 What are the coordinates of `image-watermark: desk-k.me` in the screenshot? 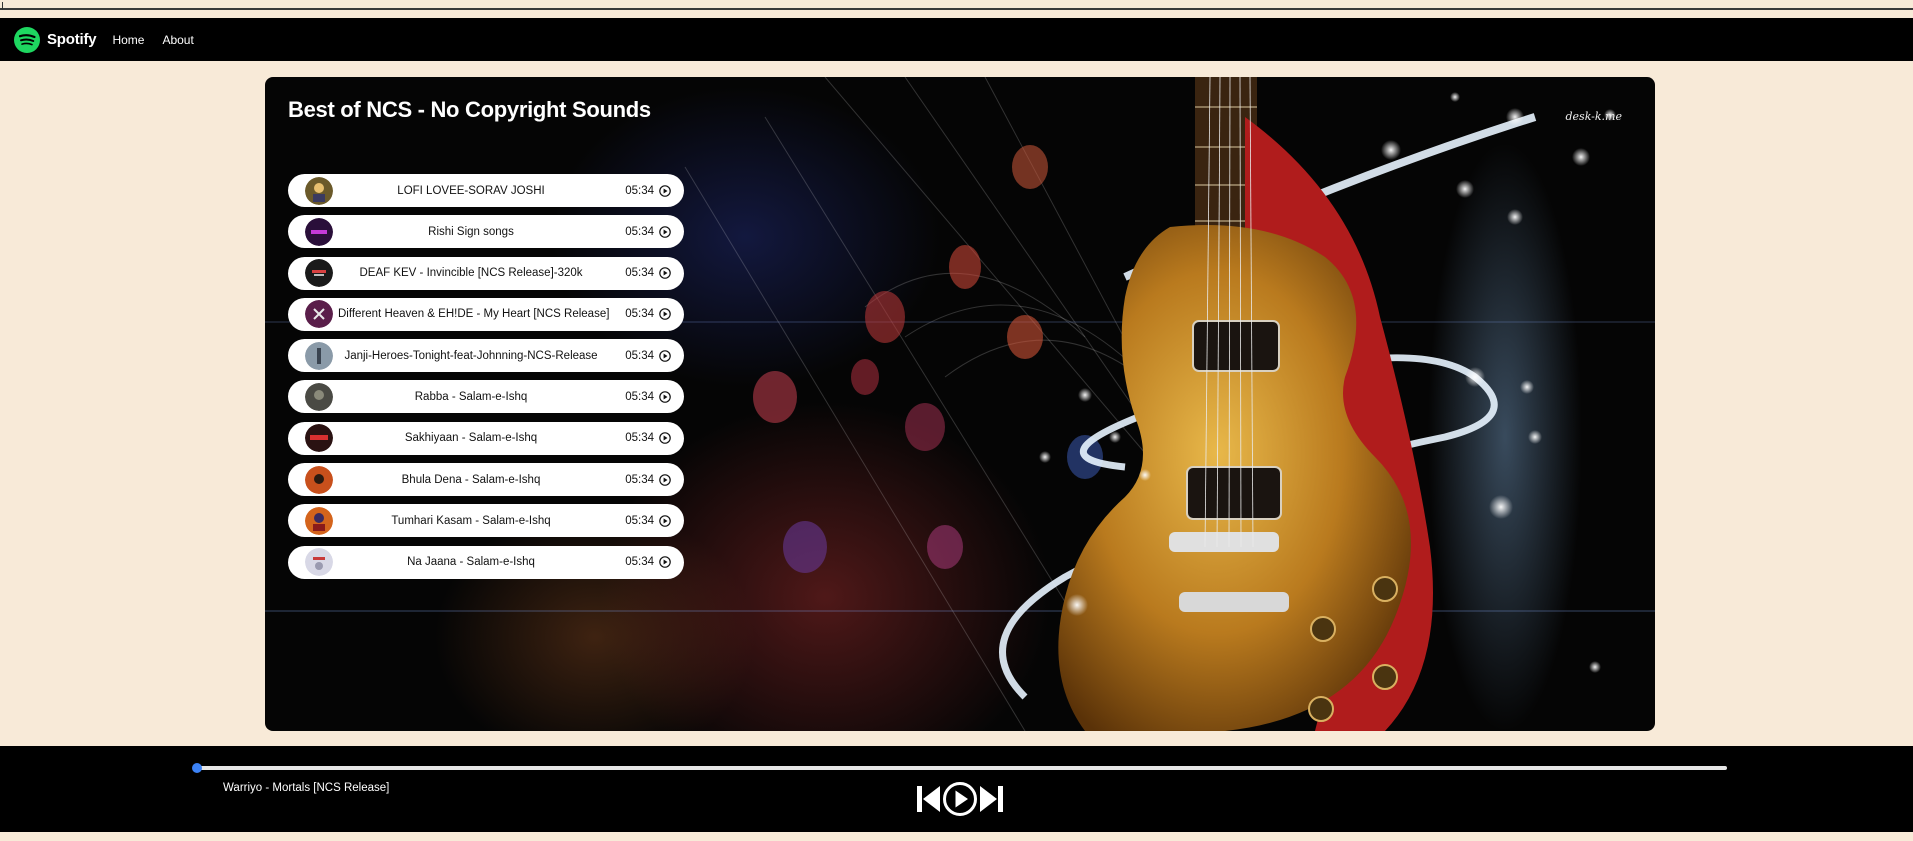 It's located at (1594, 116).